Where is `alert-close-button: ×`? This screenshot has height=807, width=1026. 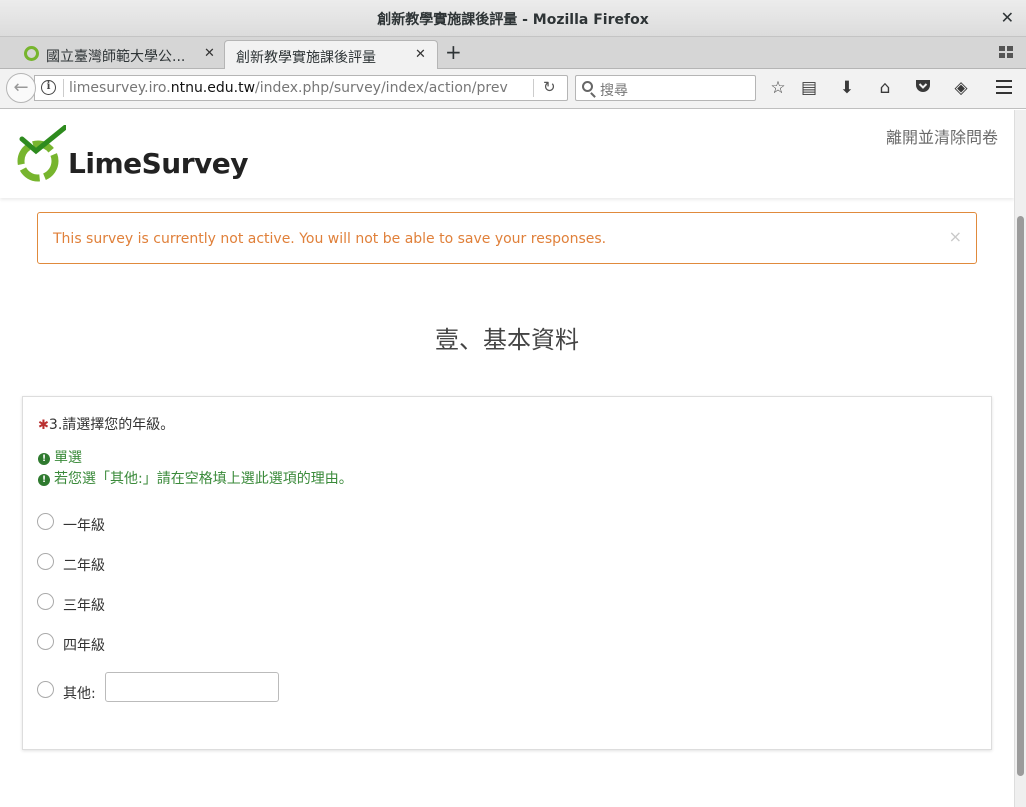 alert-close-button: × is located at coordinates (955, 236).